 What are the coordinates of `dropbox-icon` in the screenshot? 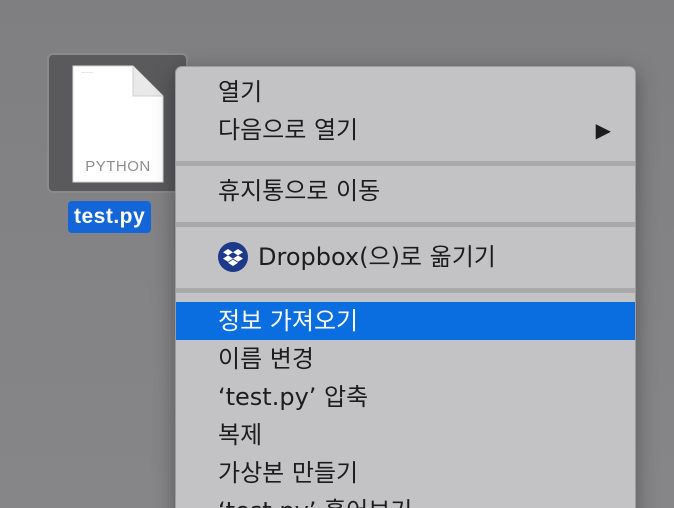 It's located at (233, 257).